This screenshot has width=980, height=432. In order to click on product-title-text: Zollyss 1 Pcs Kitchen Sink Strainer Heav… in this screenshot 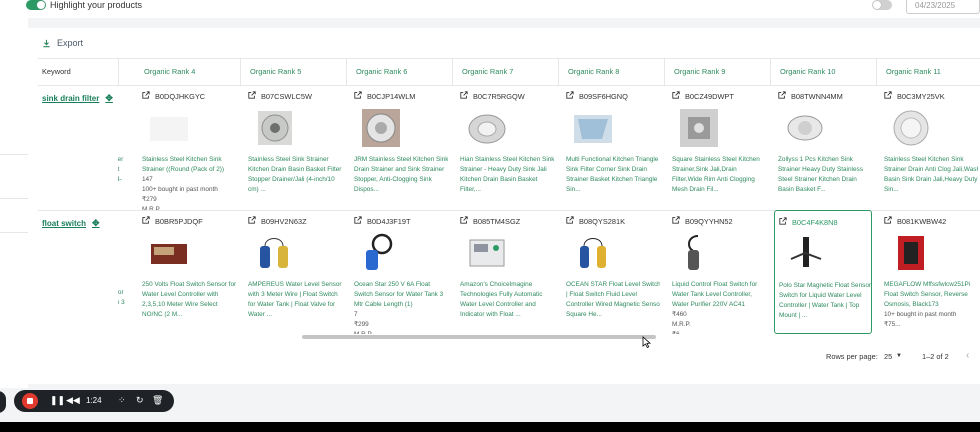, I will do `click(825, 175)`.